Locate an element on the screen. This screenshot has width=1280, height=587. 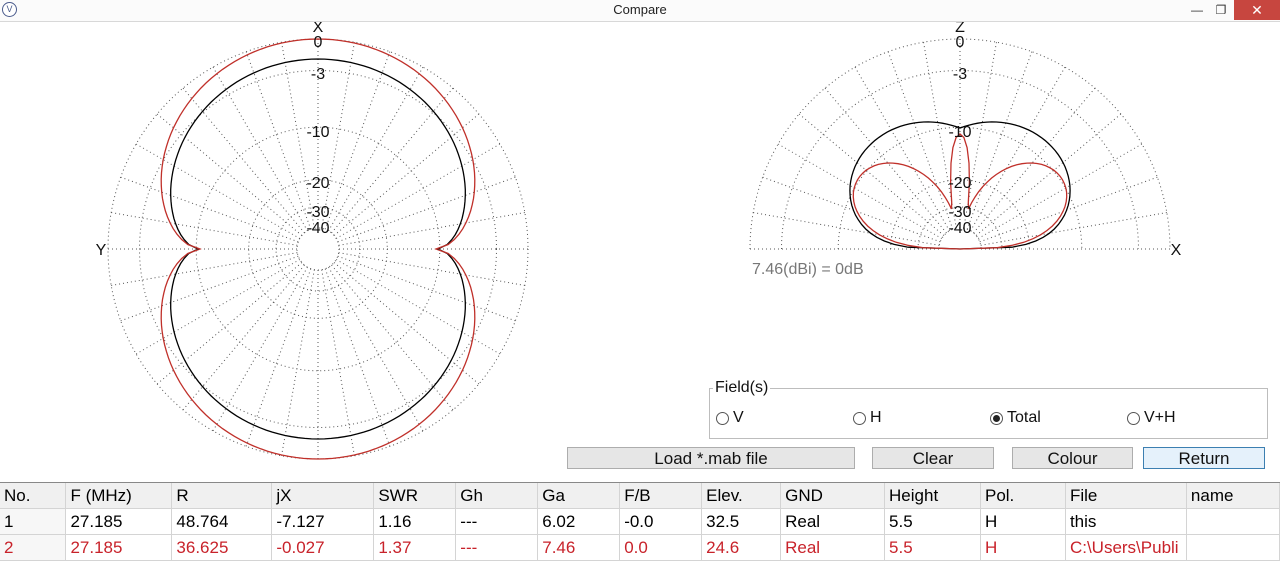
column-header: File is located at coordinates (1126, 496).